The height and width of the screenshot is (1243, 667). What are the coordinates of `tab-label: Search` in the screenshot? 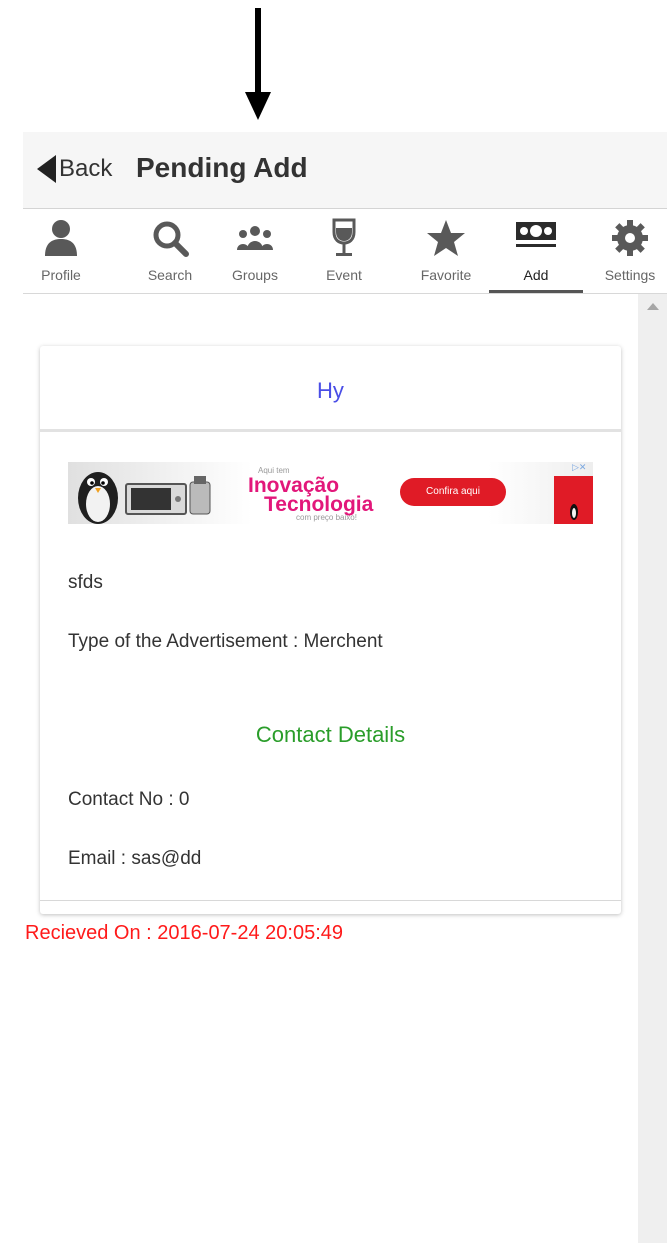 It's located at (170, 275).